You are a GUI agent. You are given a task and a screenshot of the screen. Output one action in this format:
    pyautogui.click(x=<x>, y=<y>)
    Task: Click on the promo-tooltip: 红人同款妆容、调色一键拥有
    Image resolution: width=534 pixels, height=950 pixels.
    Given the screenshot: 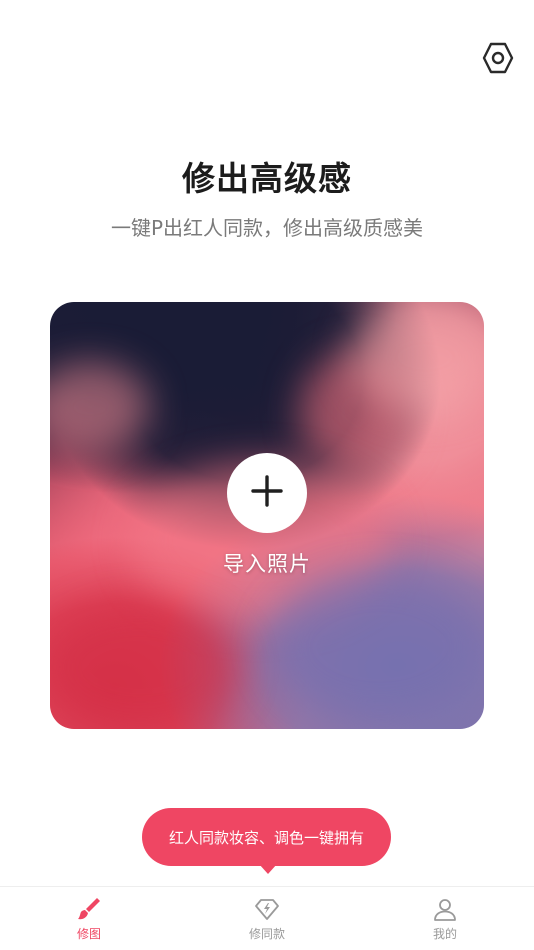 What is the action you would take?
    pyautogui.click(x=266, y=837)
    